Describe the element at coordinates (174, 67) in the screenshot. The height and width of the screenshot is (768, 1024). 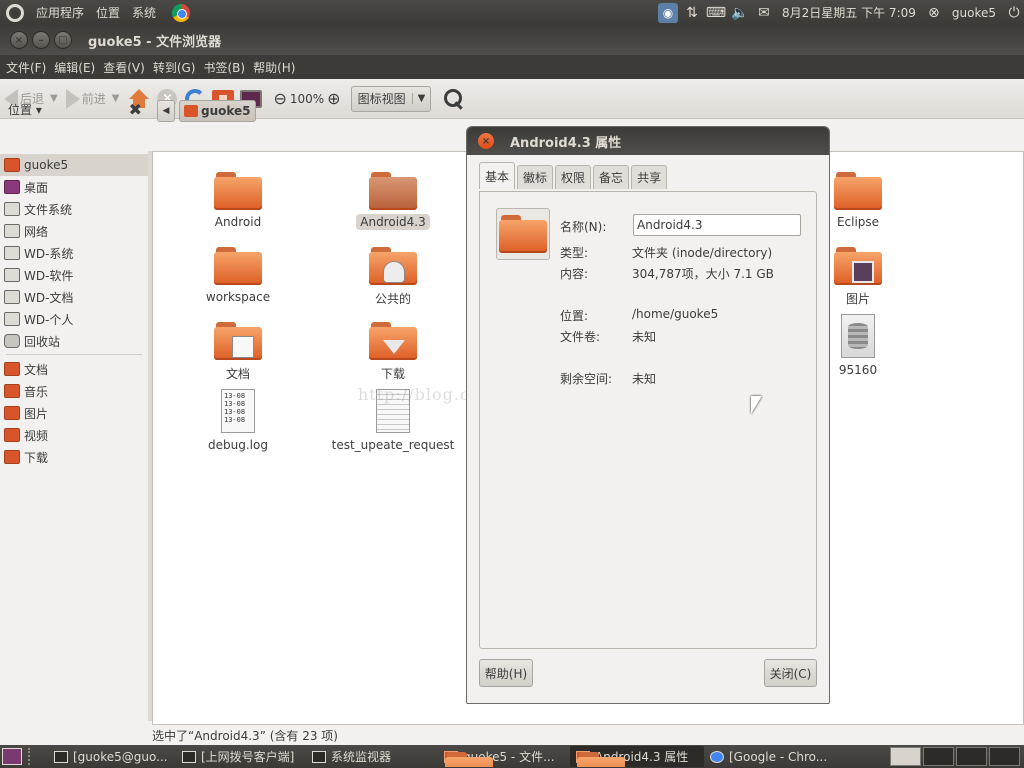
I see `menu-go: 转到(G)` at that location.